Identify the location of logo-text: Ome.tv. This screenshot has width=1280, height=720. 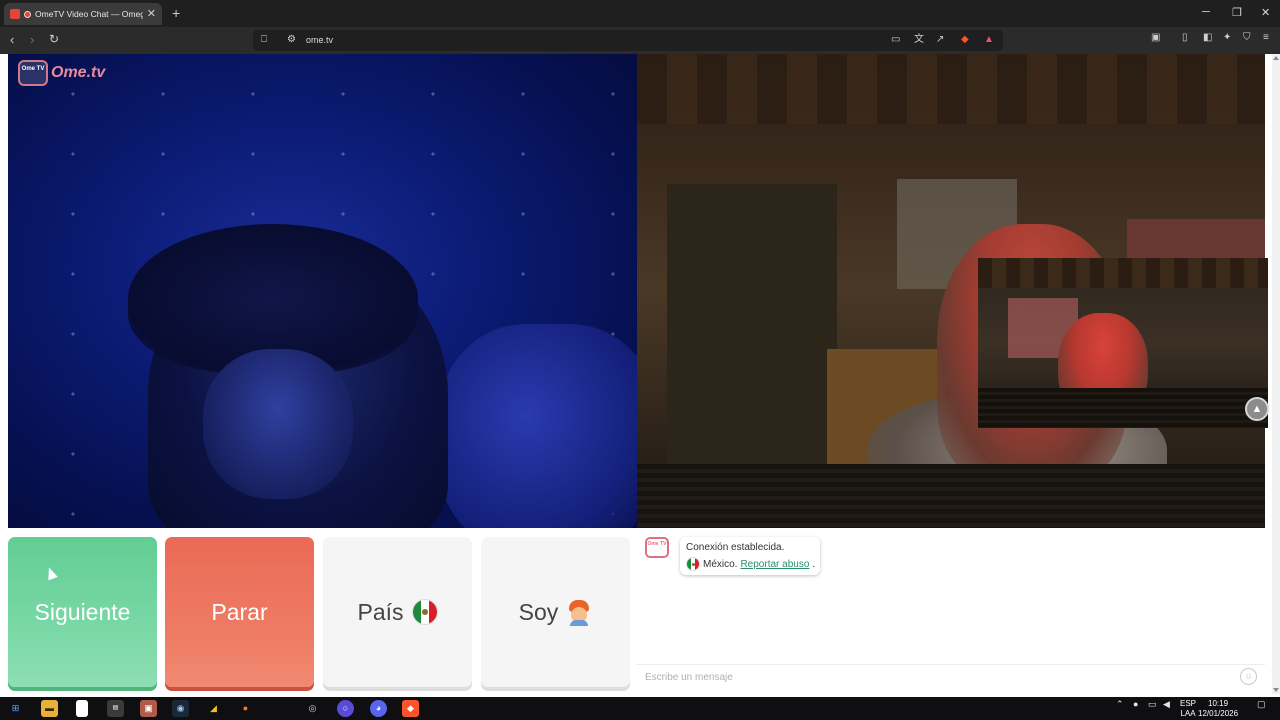
(78, 72).